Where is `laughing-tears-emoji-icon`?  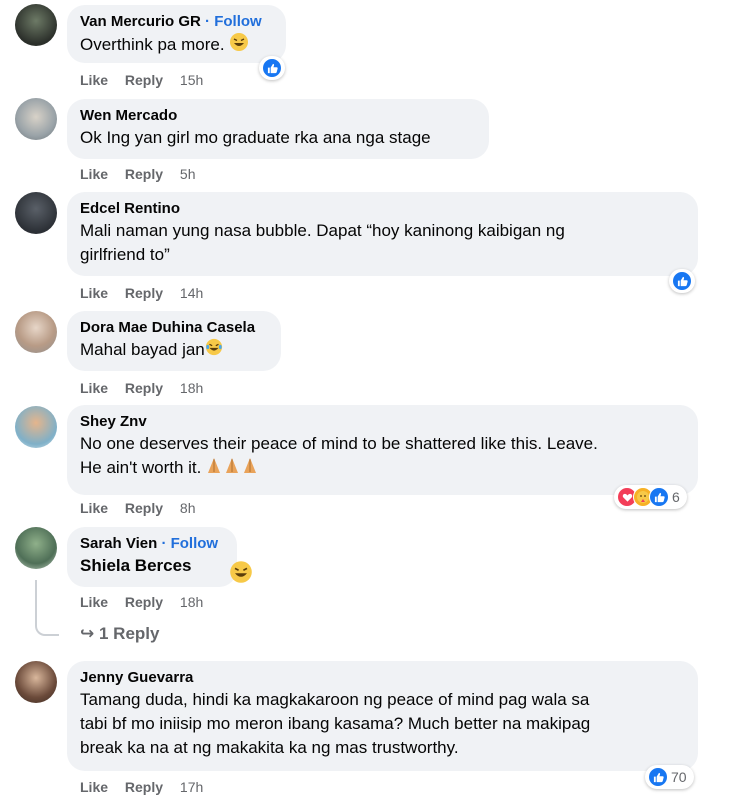
laughing-tears-emoji-icon is located at coordinates (214, 350).